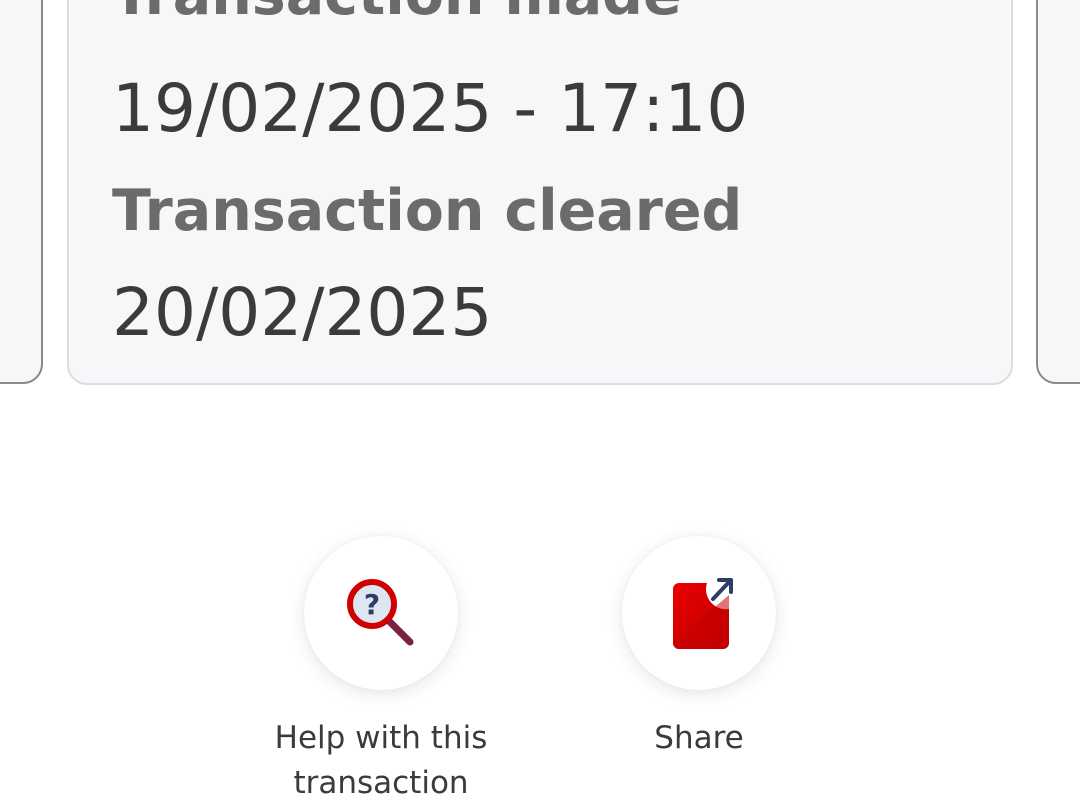  I want to click on share-button-label: Share, so click(699, 738).